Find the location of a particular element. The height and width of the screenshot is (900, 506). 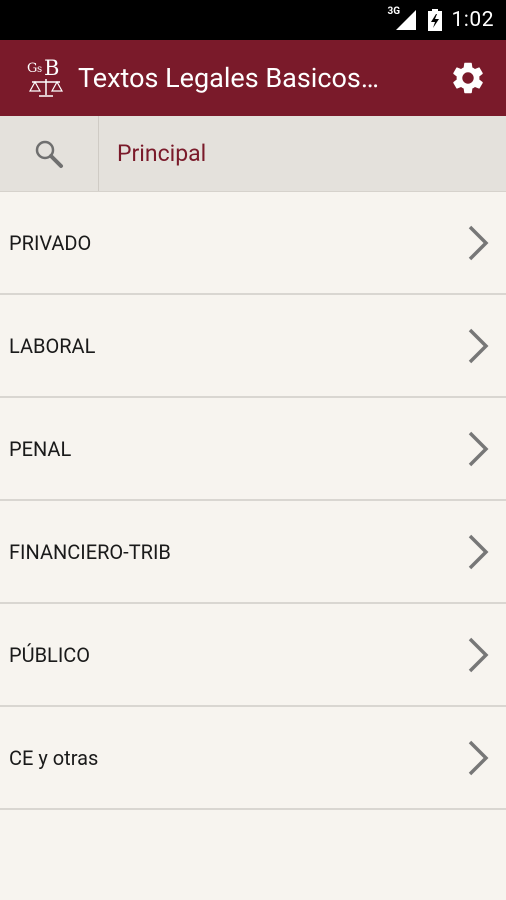

status-bar: 3G 1:02 is located at coordinates (253, 20).